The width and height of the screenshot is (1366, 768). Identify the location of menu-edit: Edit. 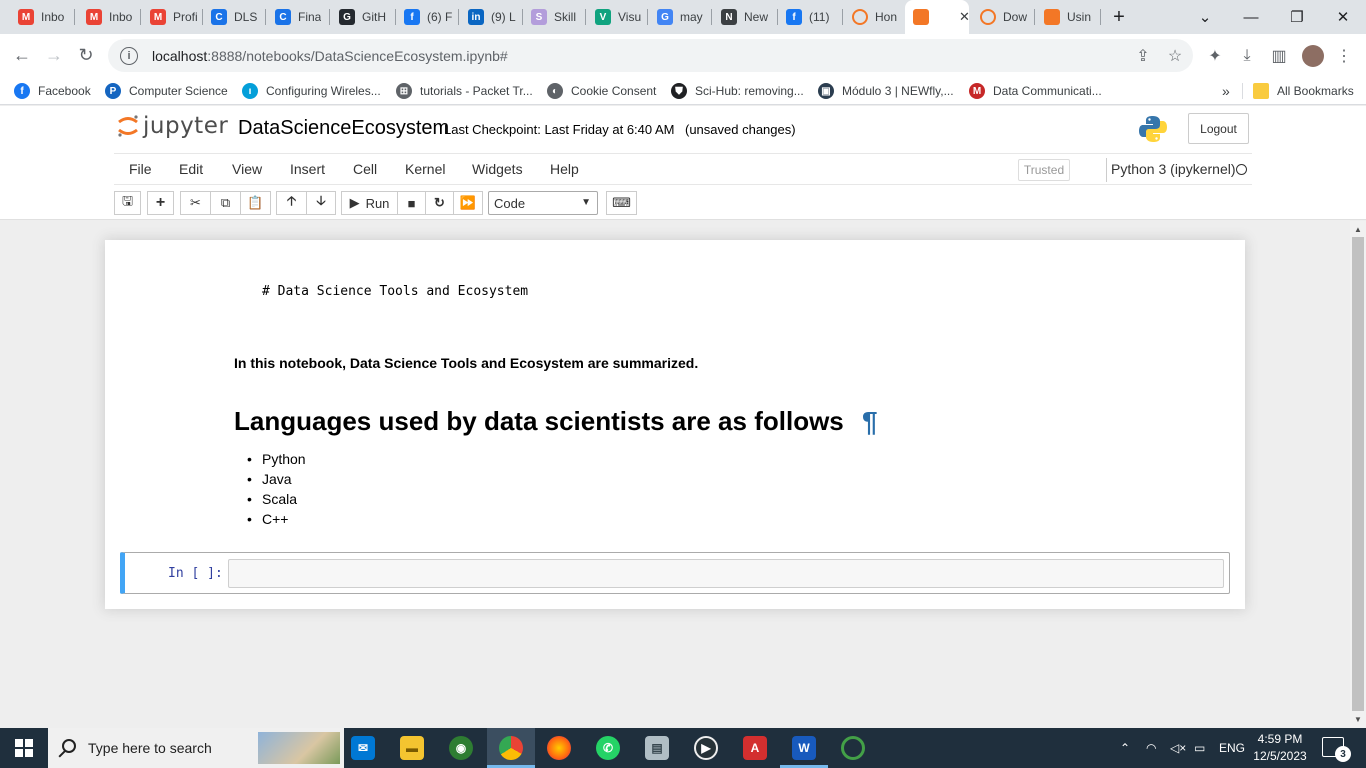
(191, 169).